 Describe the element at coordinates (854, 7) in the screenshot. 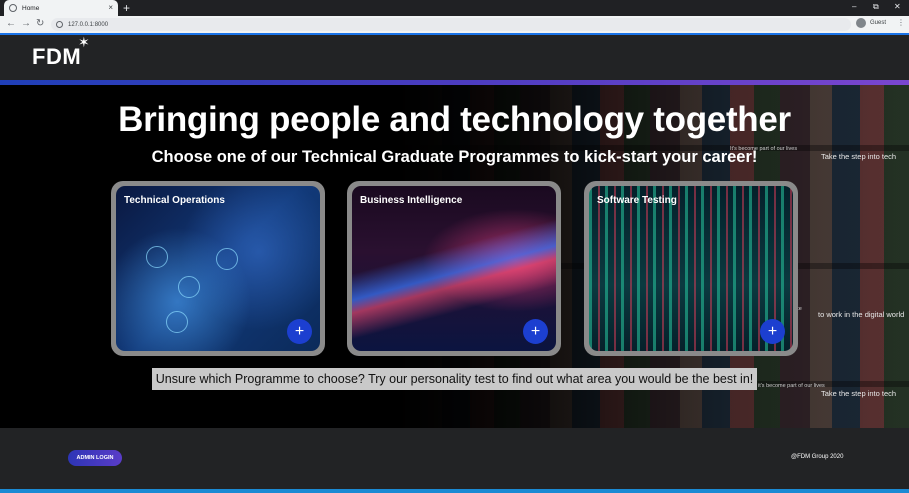

I see `minimize-icon: –` at that location.